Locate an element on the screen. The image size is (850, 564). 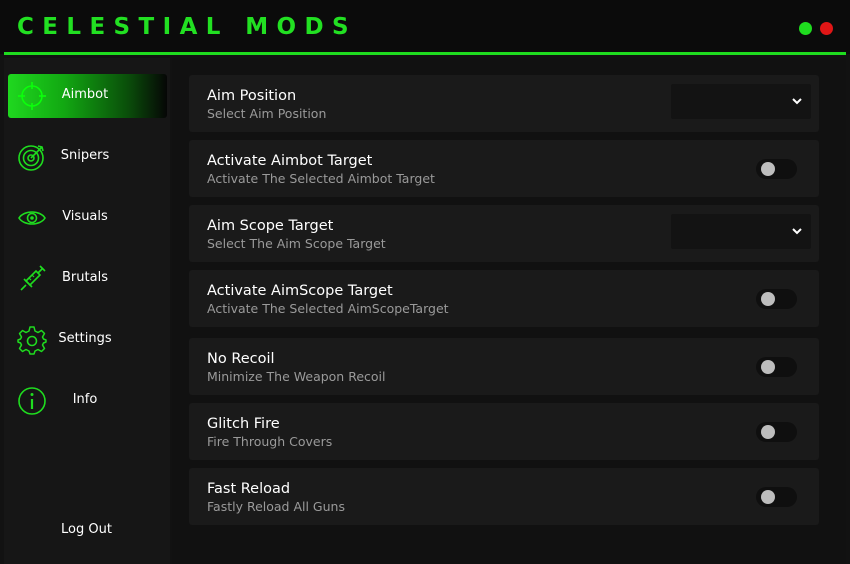
aim-scope-target-dropdown is located at coordinates (741, 231).